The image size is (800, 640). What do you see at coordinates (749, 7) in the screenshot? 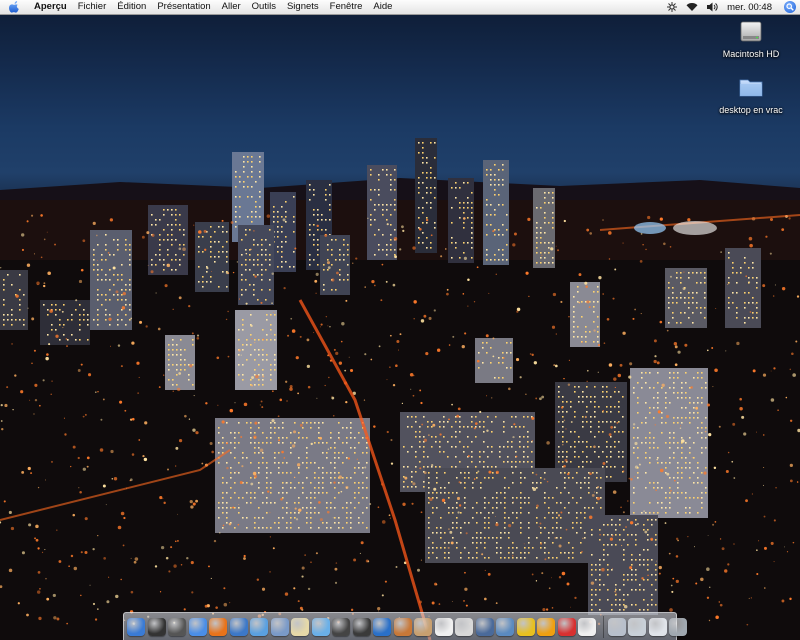
I see `menu-clock: mer. 00:48` at bounding box center [749, 7].